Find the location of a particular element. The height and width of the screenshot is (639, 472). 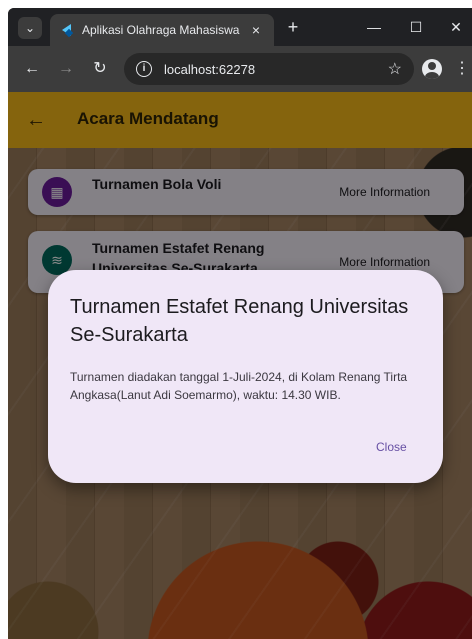

tab-close-icon: × is located at coordinates (256, 30).